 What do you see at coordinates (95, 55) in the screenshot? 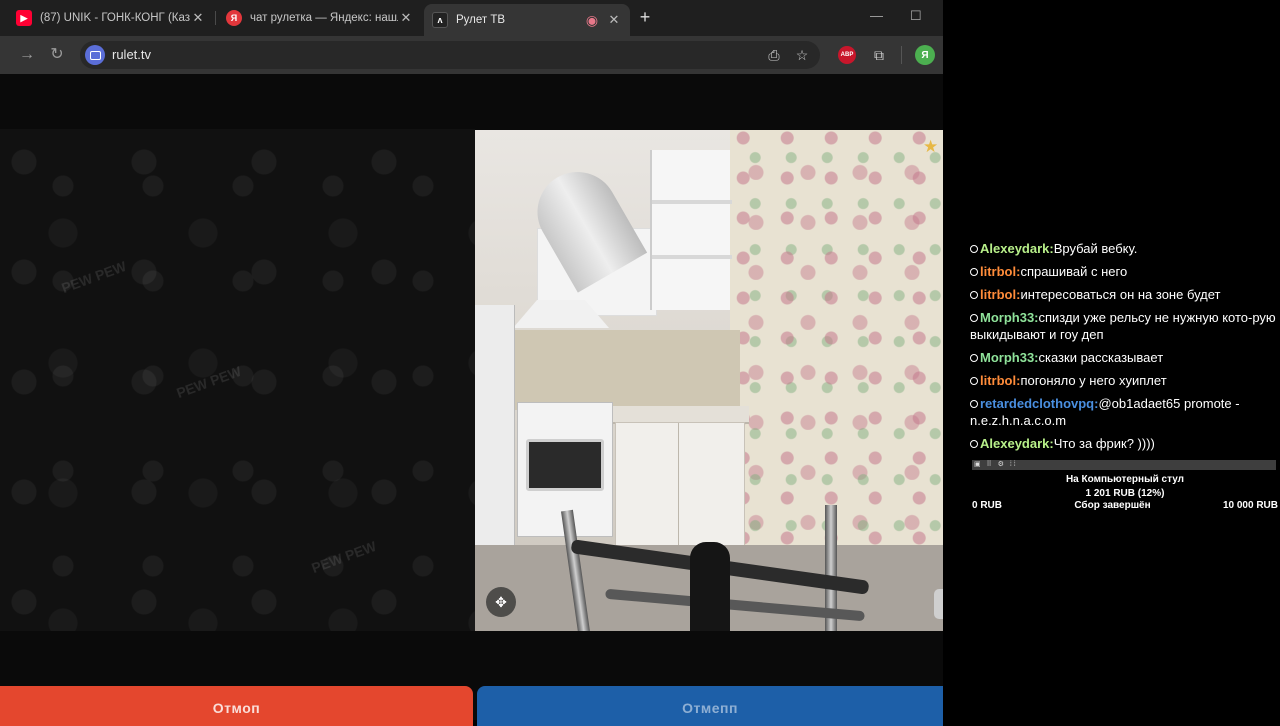
I see `site-info-icon` at bounding box center [95, 55].